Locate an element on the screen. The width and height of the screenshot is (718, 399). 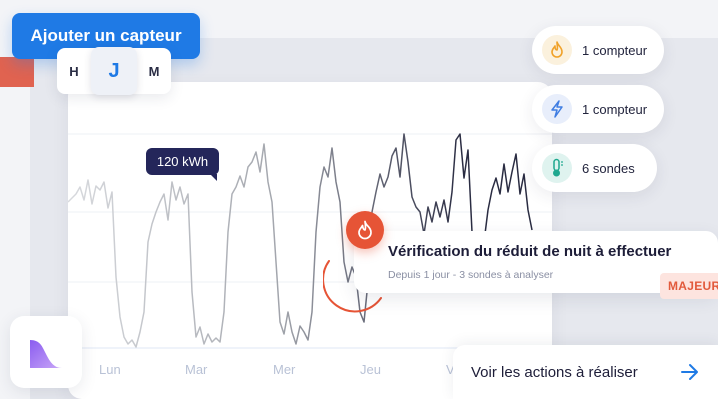
gas-meter-pill: 1 compteur is located at coordinates (598, 50).